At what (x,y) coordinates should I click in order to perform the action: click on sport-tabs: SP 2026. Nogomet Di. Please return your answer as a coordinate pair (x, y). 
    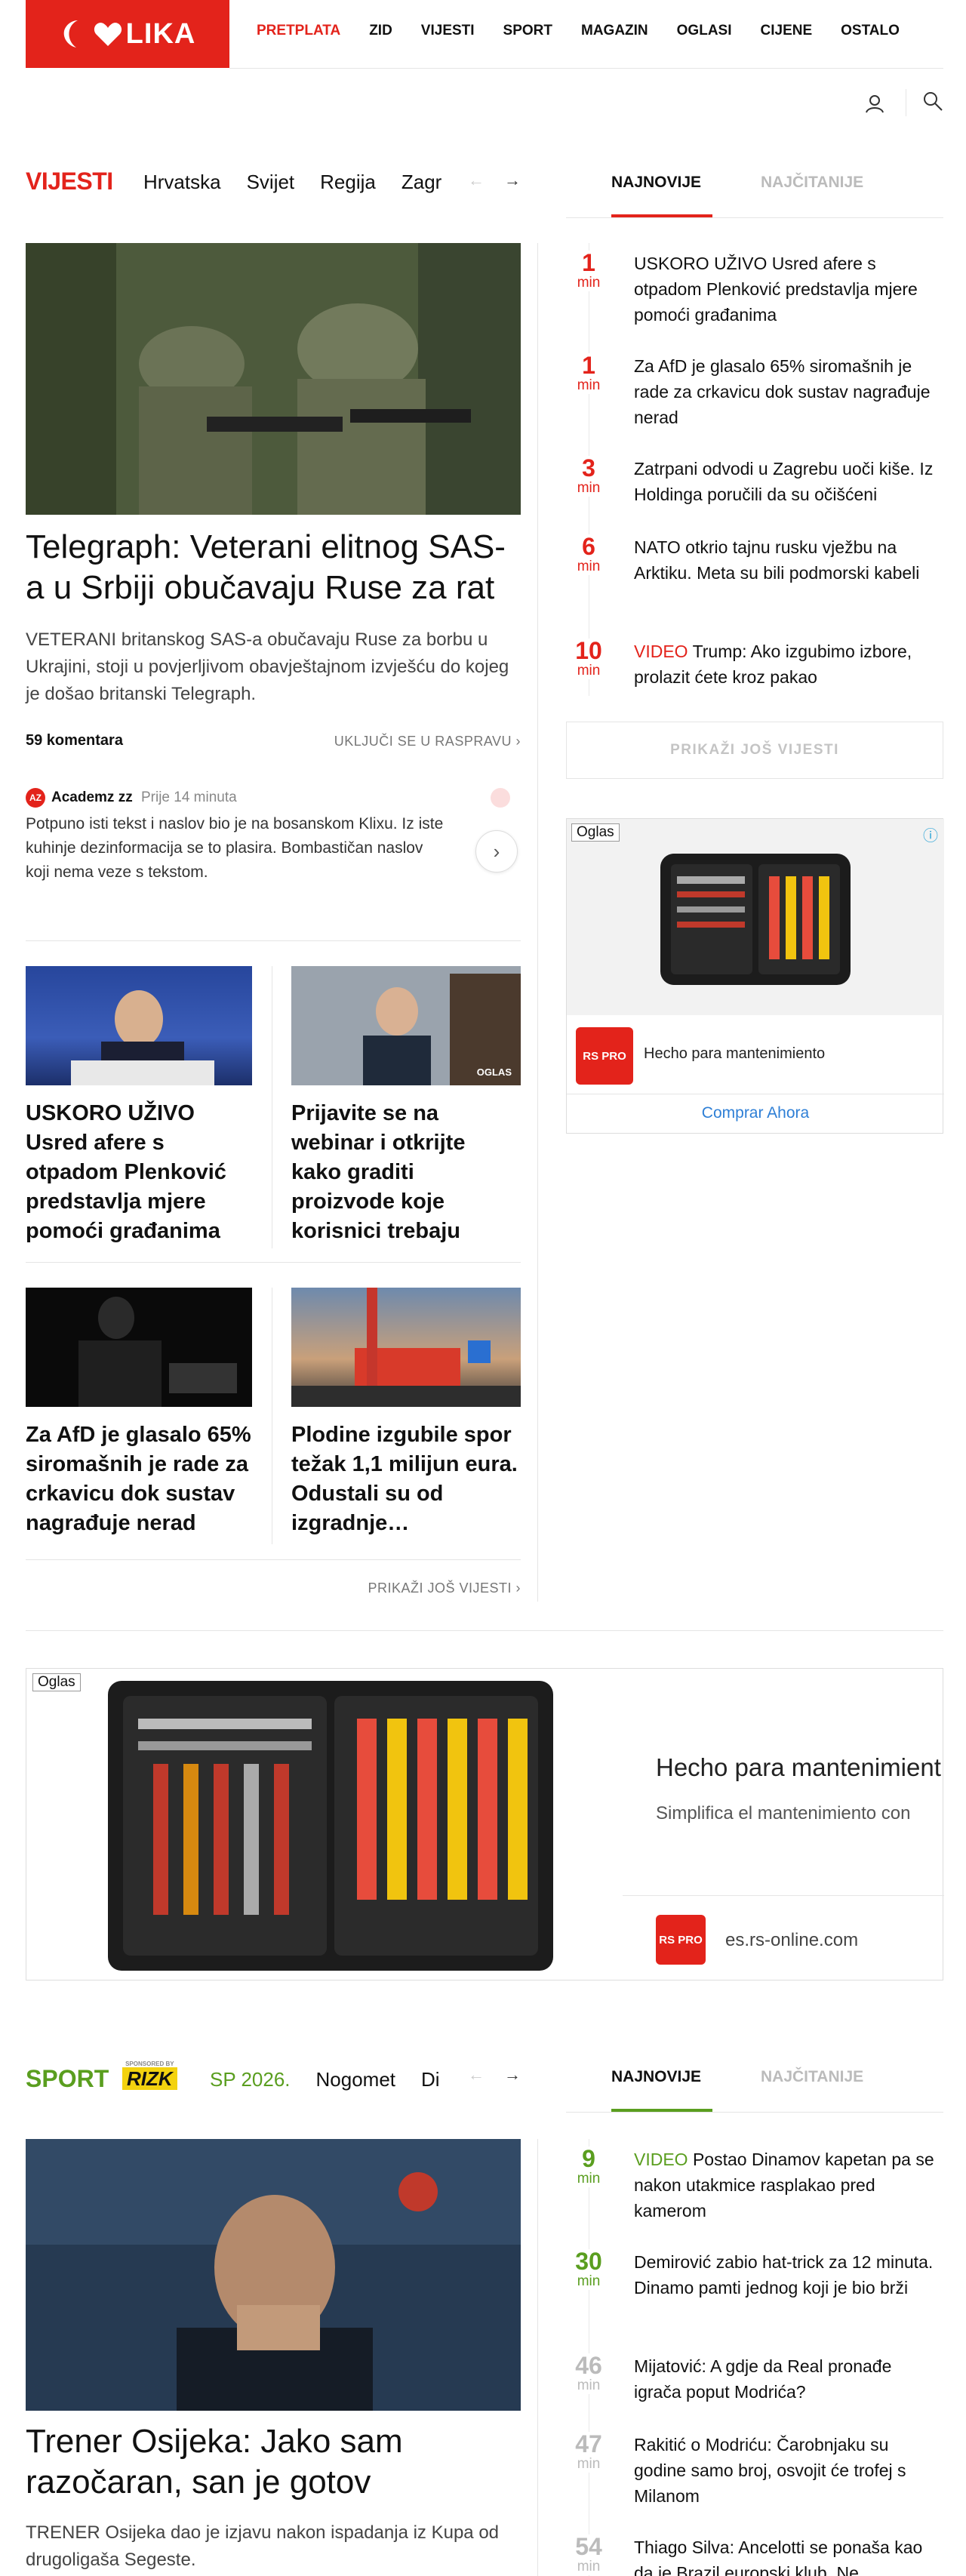
    Looking at the image, I should click on (327, 2079).